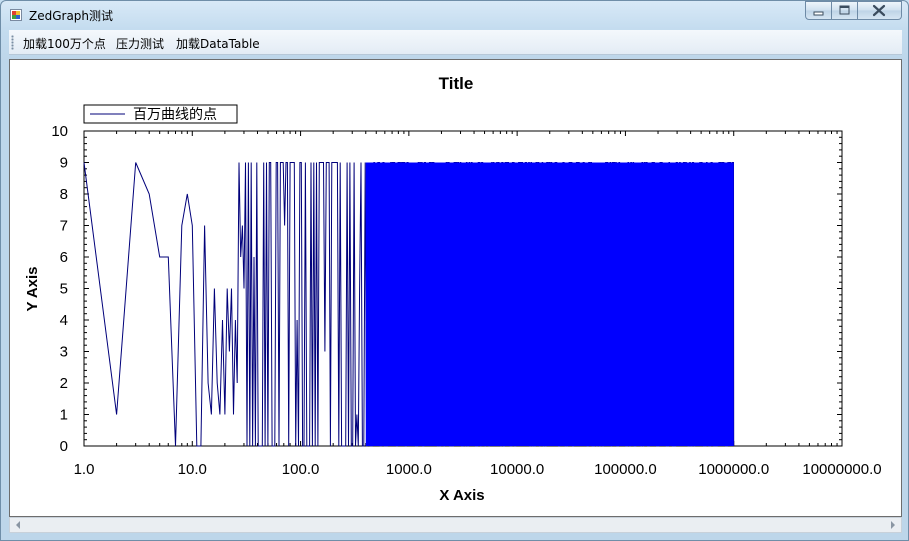 The image size is (909, 541). Describe the element at coordinates (64, 43) in the screenshot. I see `menu-item-load-million: 加载100万个点` at that location.